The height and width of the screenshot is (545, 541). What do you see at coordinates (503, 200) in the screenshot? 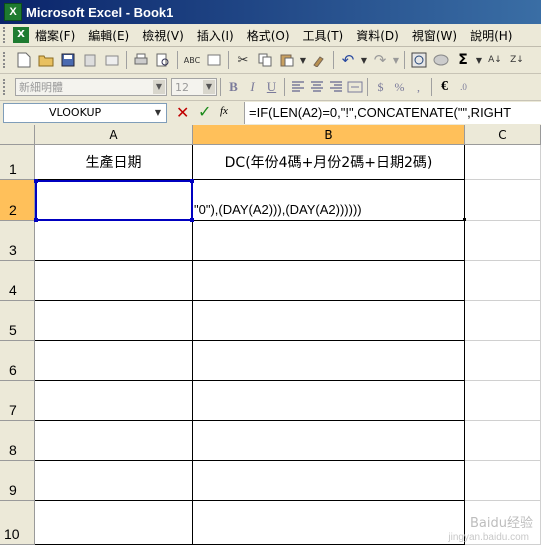
I see `cell-c2` at bounding box center [503, 200].